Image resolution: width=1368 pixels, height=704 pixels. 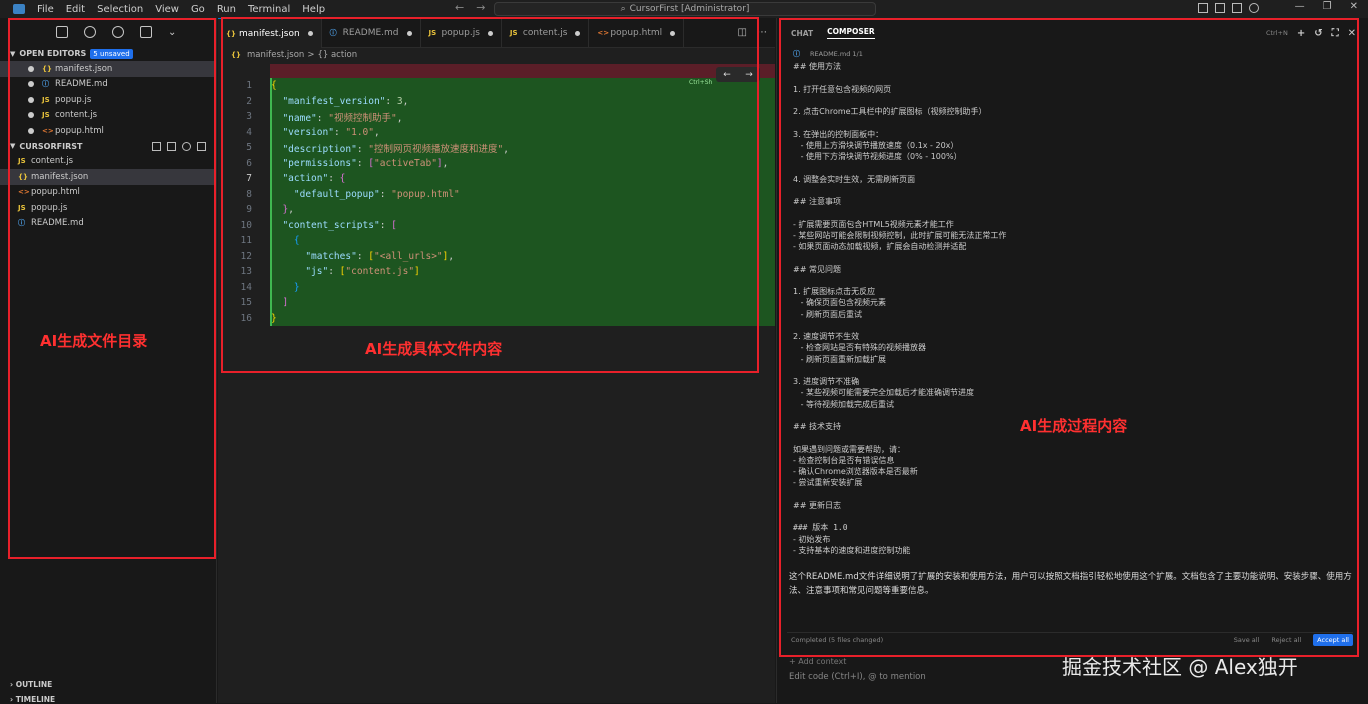 What do you see at coordinates (120, 9) in the screenshot?
I see `menu-selection: Selection` at bounding box center [120, 9].